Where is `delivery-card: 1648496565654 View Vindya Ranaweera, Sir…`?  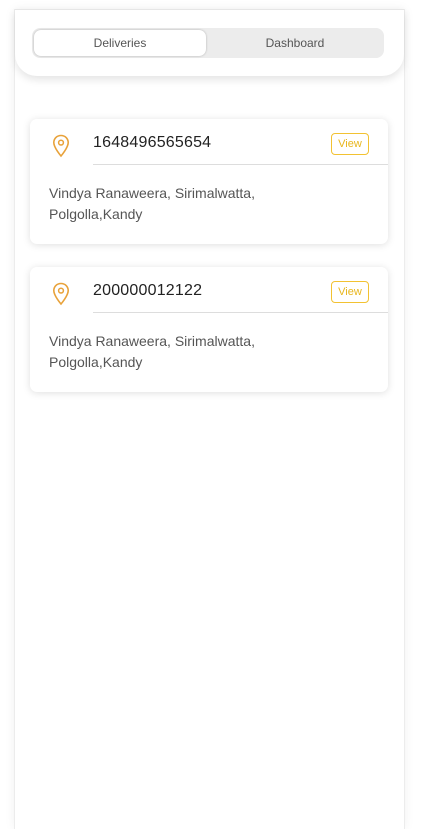
delivery-card: 1648496565654 View Vindya Ranaweera, Sir… is located at coordinates (209, 181).